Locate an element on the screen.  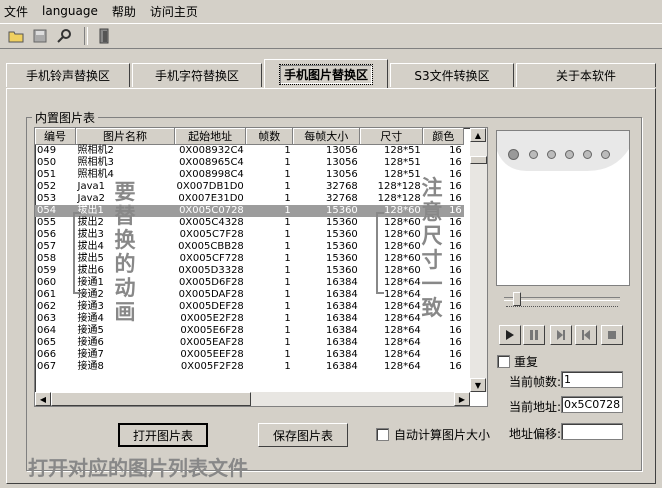
table-row: 065 接通6 0X005EAF28 1 16384 128*64 16 is located at coordinates (249, 343).